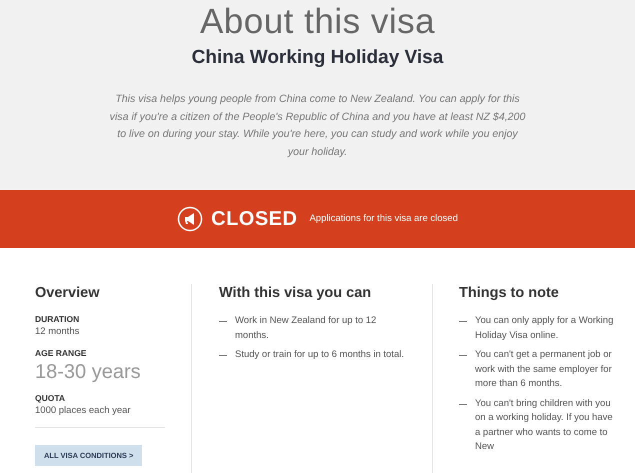 The width and height of the screenshot is (635, 473). I want to click on list-item-text: Study or train for up to 6 months in total., so click(319, 355).